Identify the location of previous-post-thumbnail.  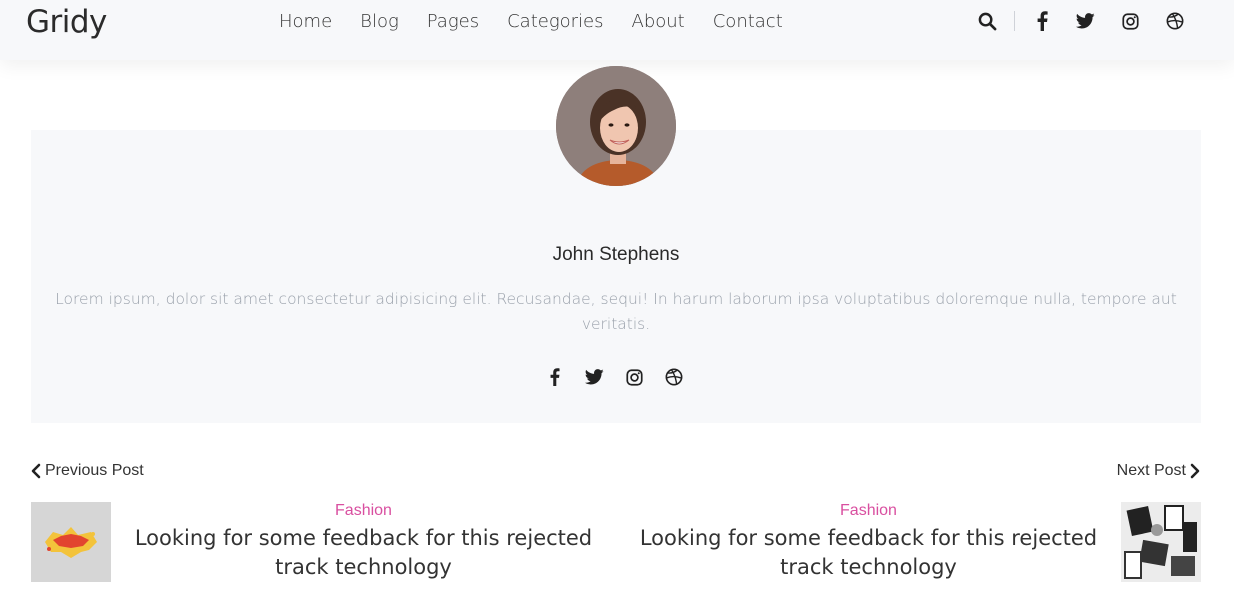
(71, 542).